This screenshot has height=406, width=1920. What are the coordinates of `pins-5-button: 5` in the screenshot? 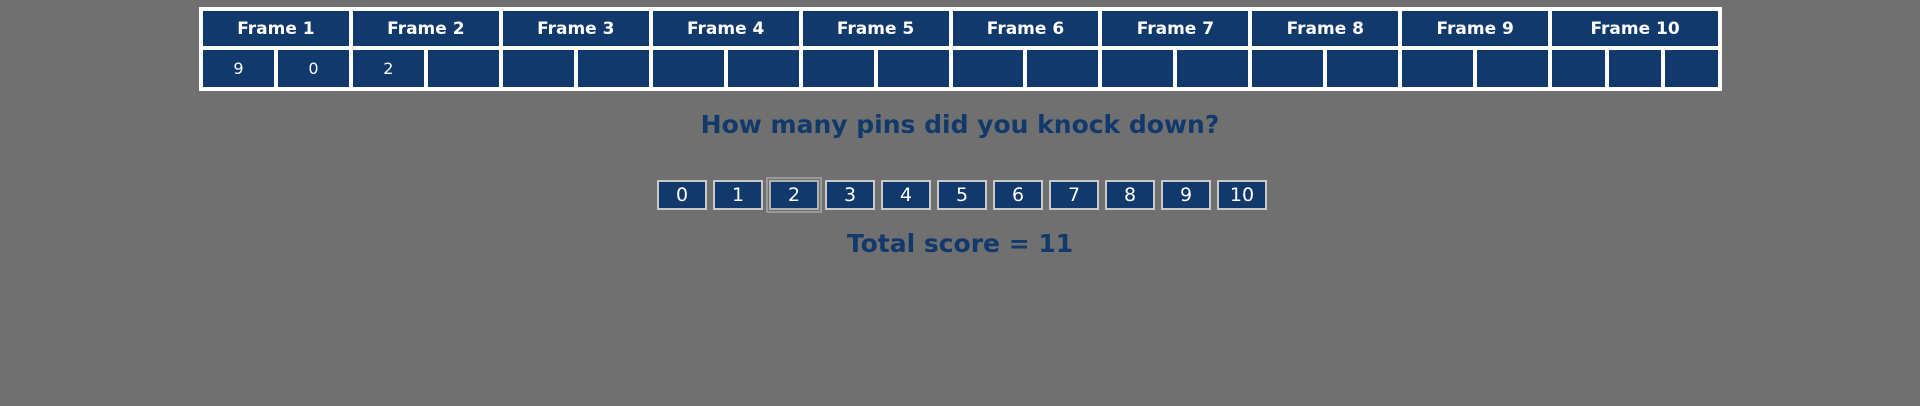 It's located at (962, 195).